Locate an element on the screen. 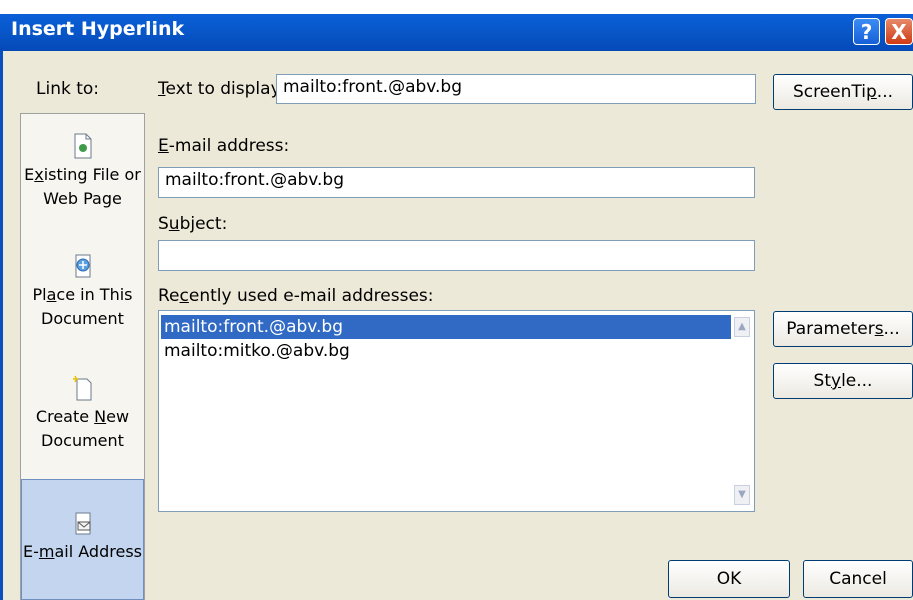  place-existing-file: Existing File or Web Page is located at coordinates (82, 172).